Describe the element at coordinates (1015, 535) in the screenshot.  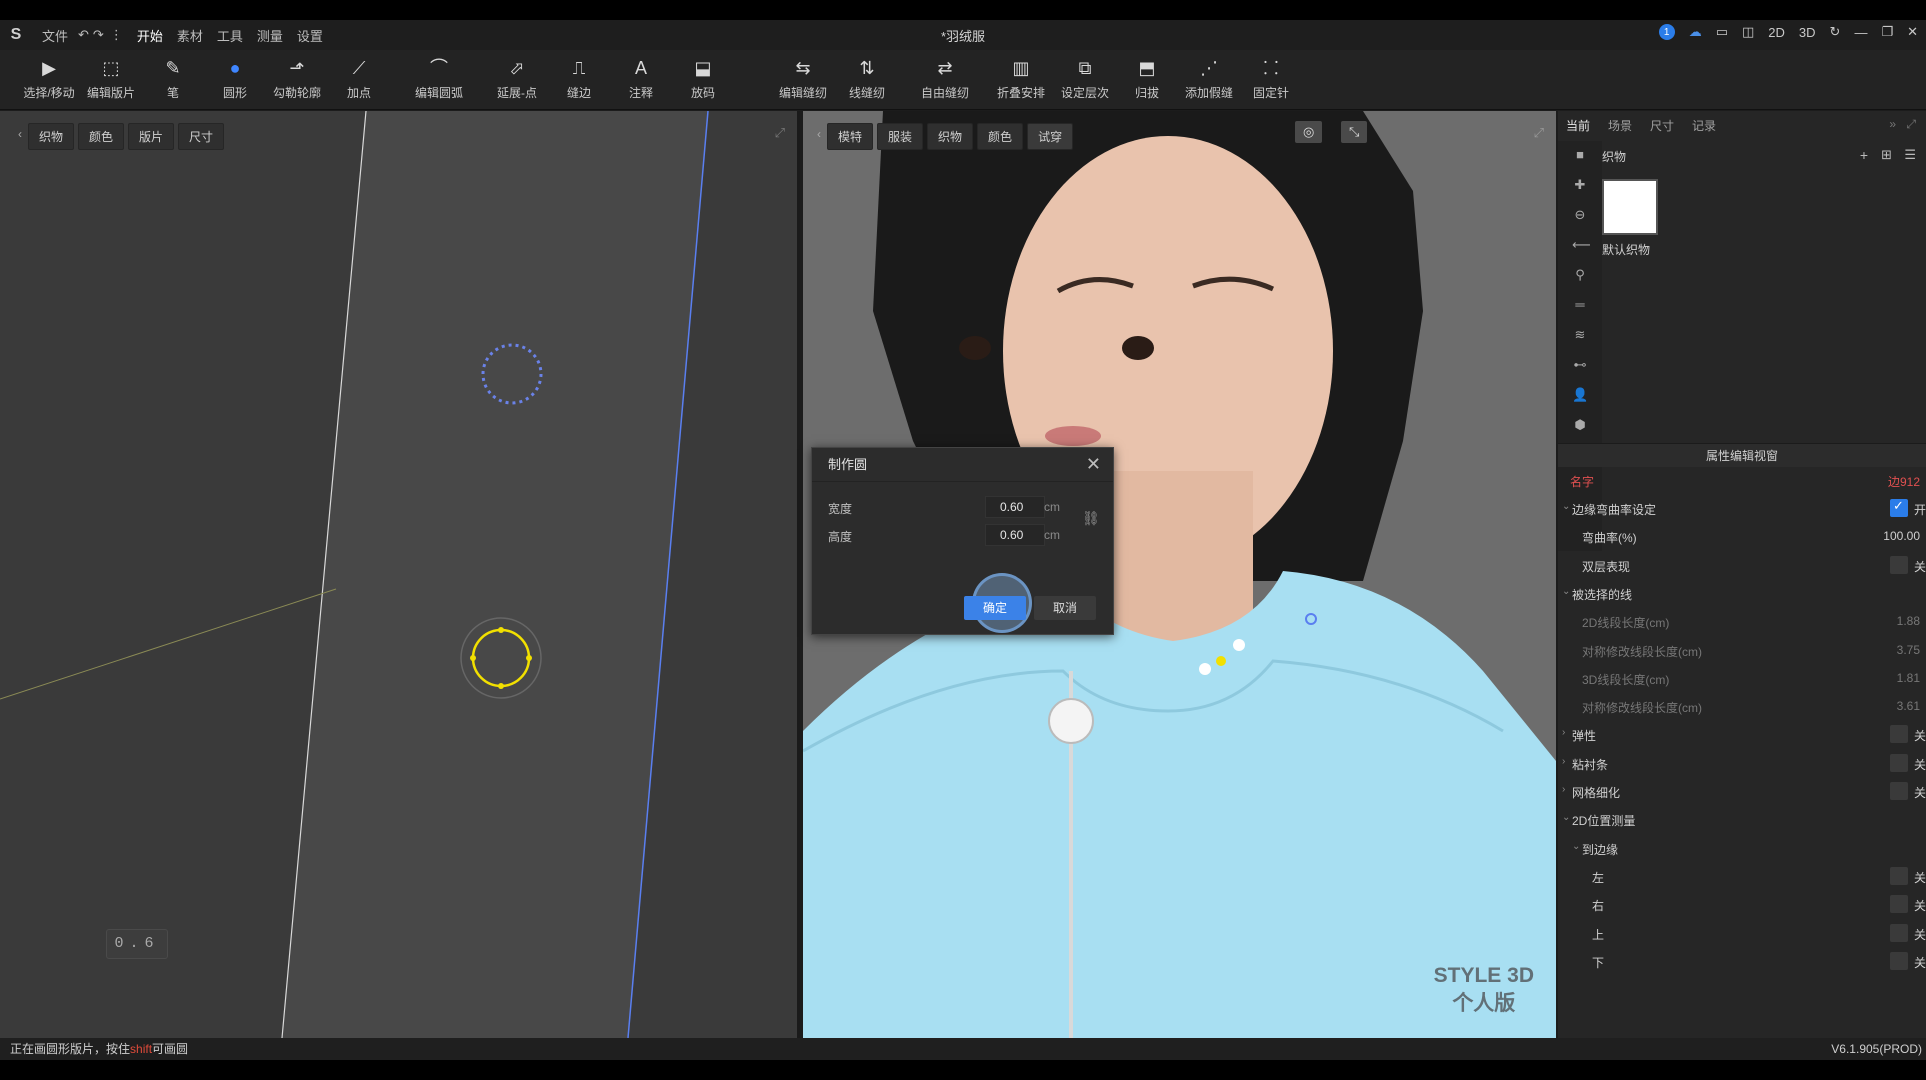
I see `height-field: 0.60` at that location.